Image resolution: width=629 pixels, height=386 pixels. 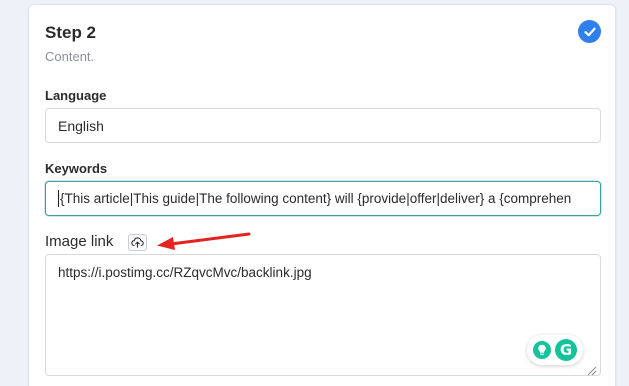 I want to click on resize-handle-icon, so click(x=591, y=370).